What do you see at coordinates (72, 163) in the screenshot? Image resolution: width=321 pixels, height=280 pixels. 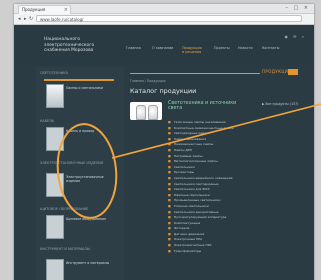 I see `sidebar-heading: ЭЛЕКТРОУСТАНОВОЧНЫЕ ИЗДЕЛИЯ` at bounding box center [72, 163].